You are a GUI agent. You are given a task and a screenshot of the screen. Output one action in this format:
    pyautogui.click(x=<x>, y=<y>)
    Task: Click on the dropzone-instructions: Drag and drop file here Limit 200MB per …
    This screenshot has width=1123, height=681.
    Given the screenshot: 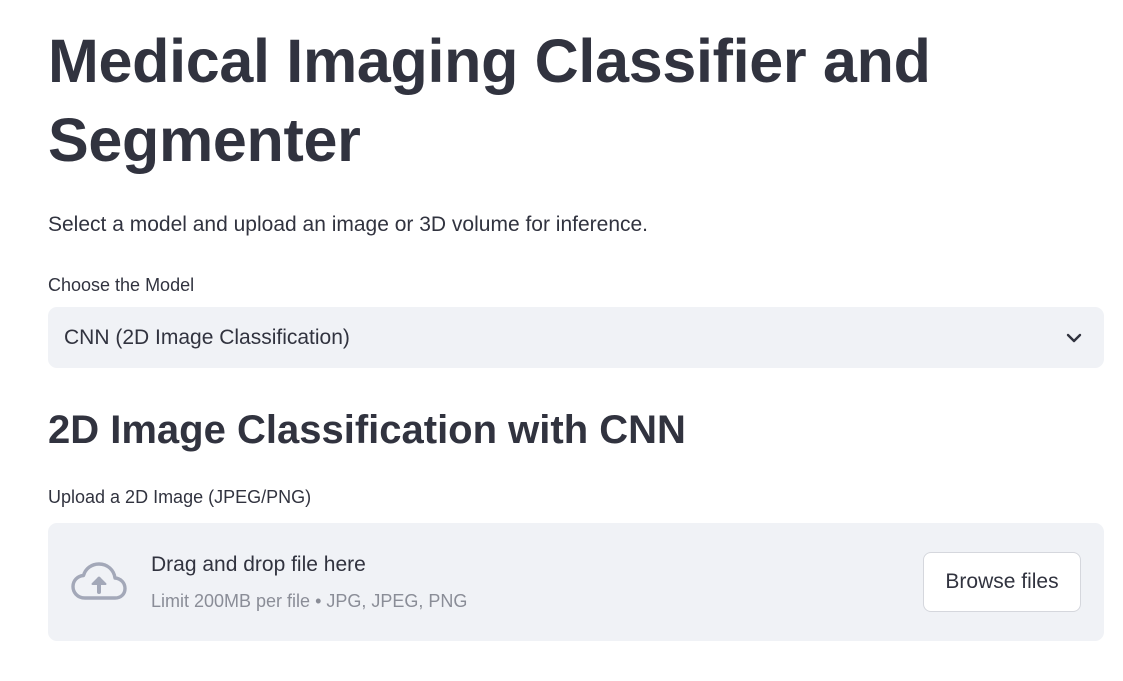 What is the action you would take?
    pyautogui.click(x=537, y=582)
    